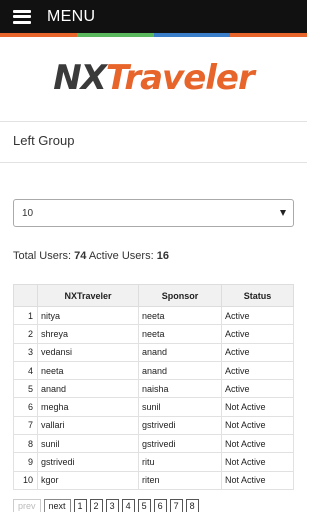 The height and width of the screenshot is (512, 320). What do you see at coordinates (153, 213) in the screenshot?
I see `page-size-select: 10` at bounding box center [153, 213].